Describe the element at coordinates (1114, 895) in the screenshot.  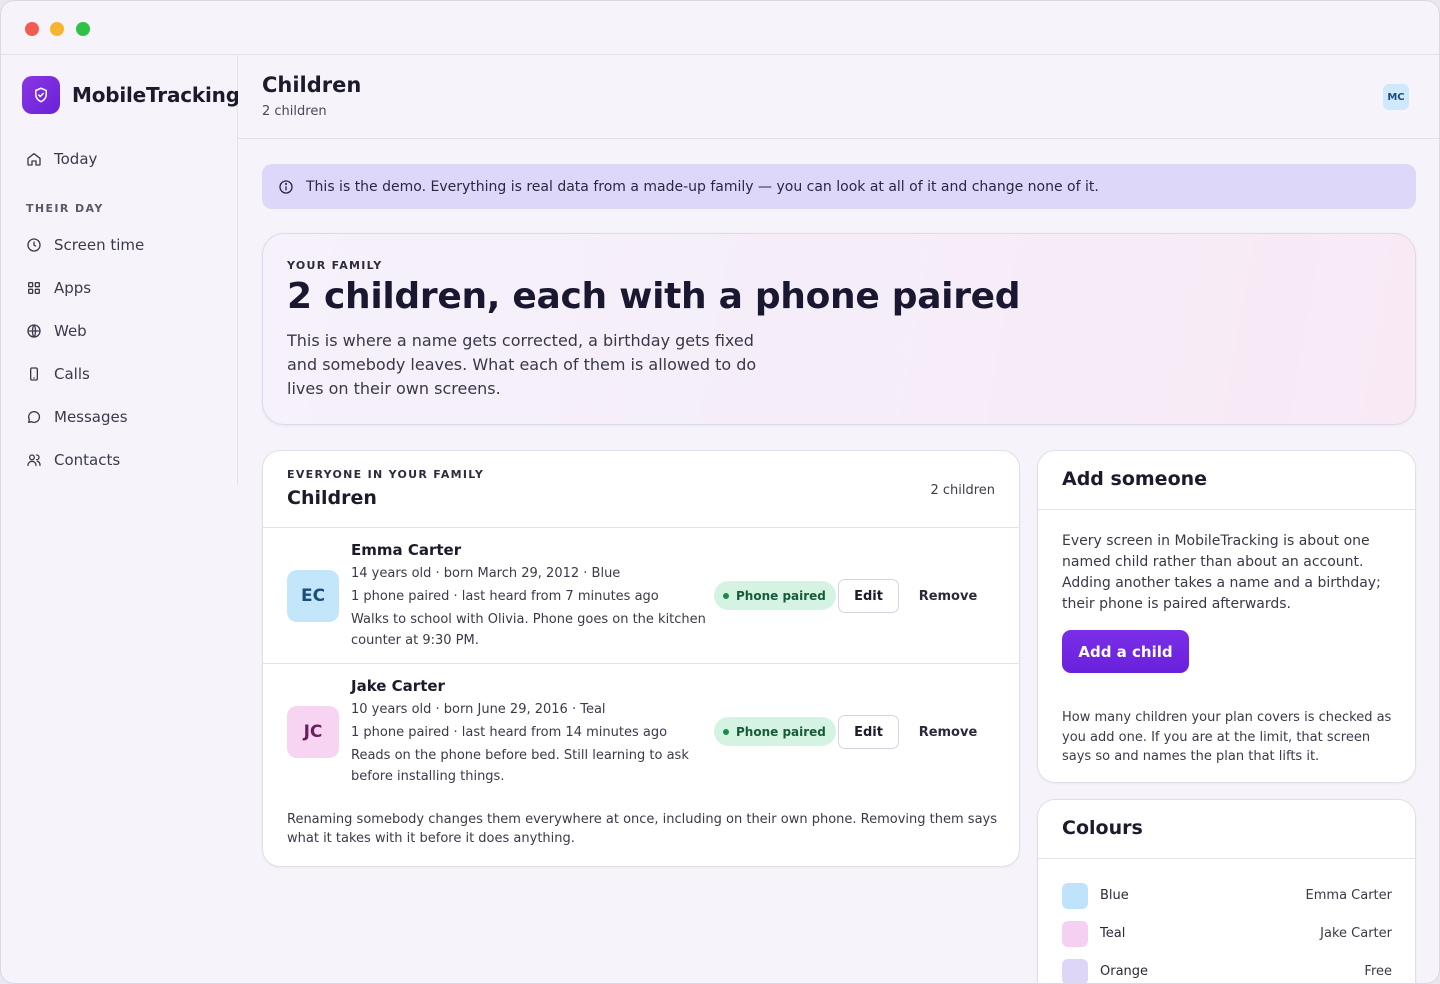
I see `colour-name: Blue` at that location.